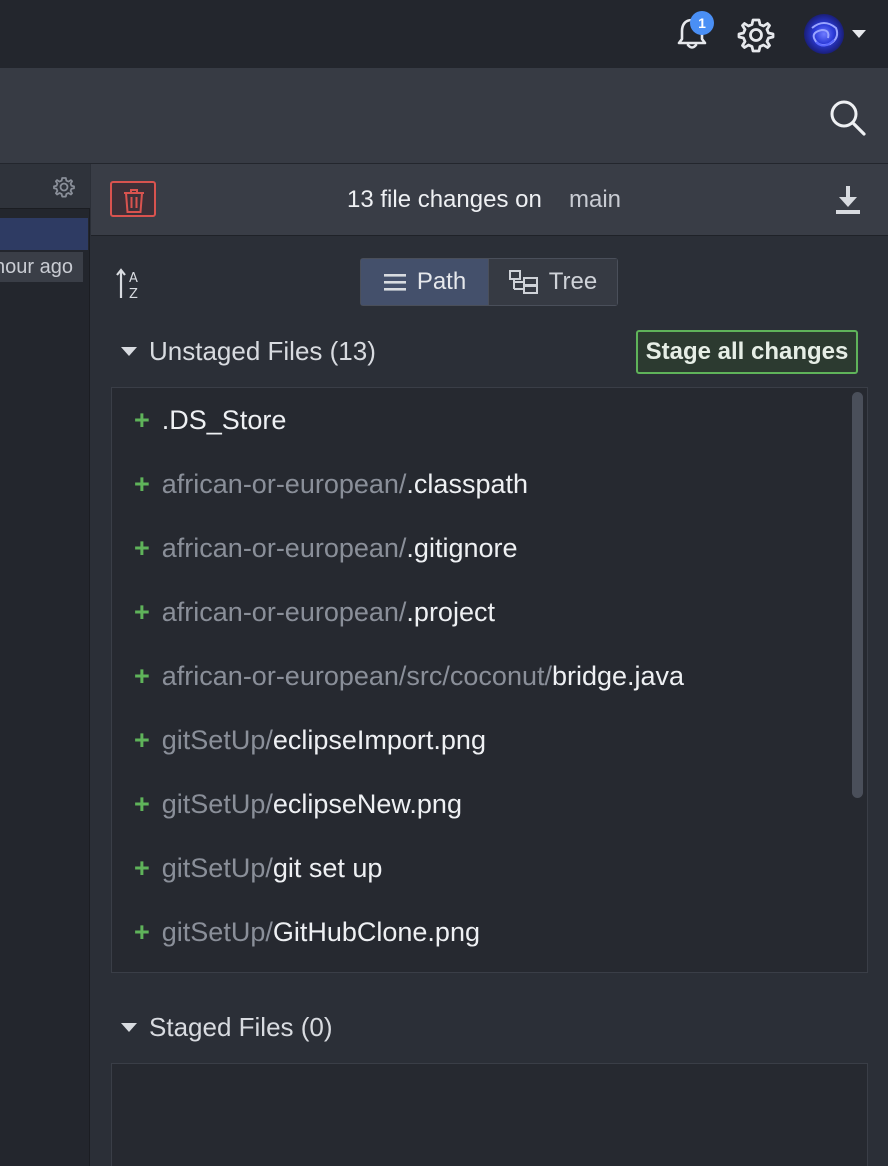  I want to click on list-item: + gitSetUp/eclipseNew.png, so click(298, 804).